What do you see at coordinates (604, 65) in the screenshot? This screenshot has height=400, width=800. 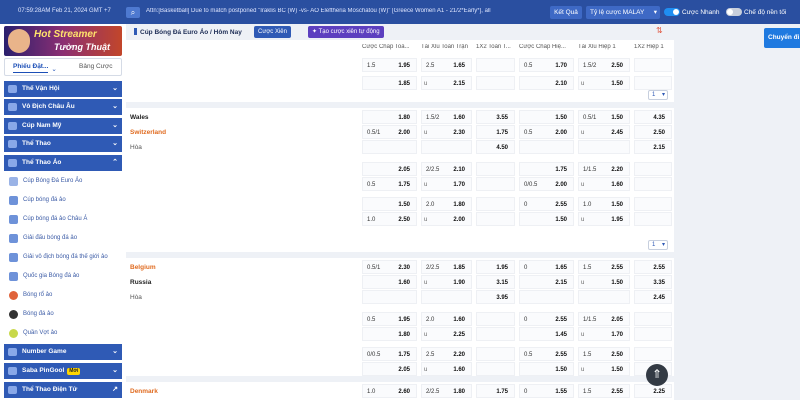 I see `odds-cell: 1.5/2 2.50` at bounding box center [604, 65].